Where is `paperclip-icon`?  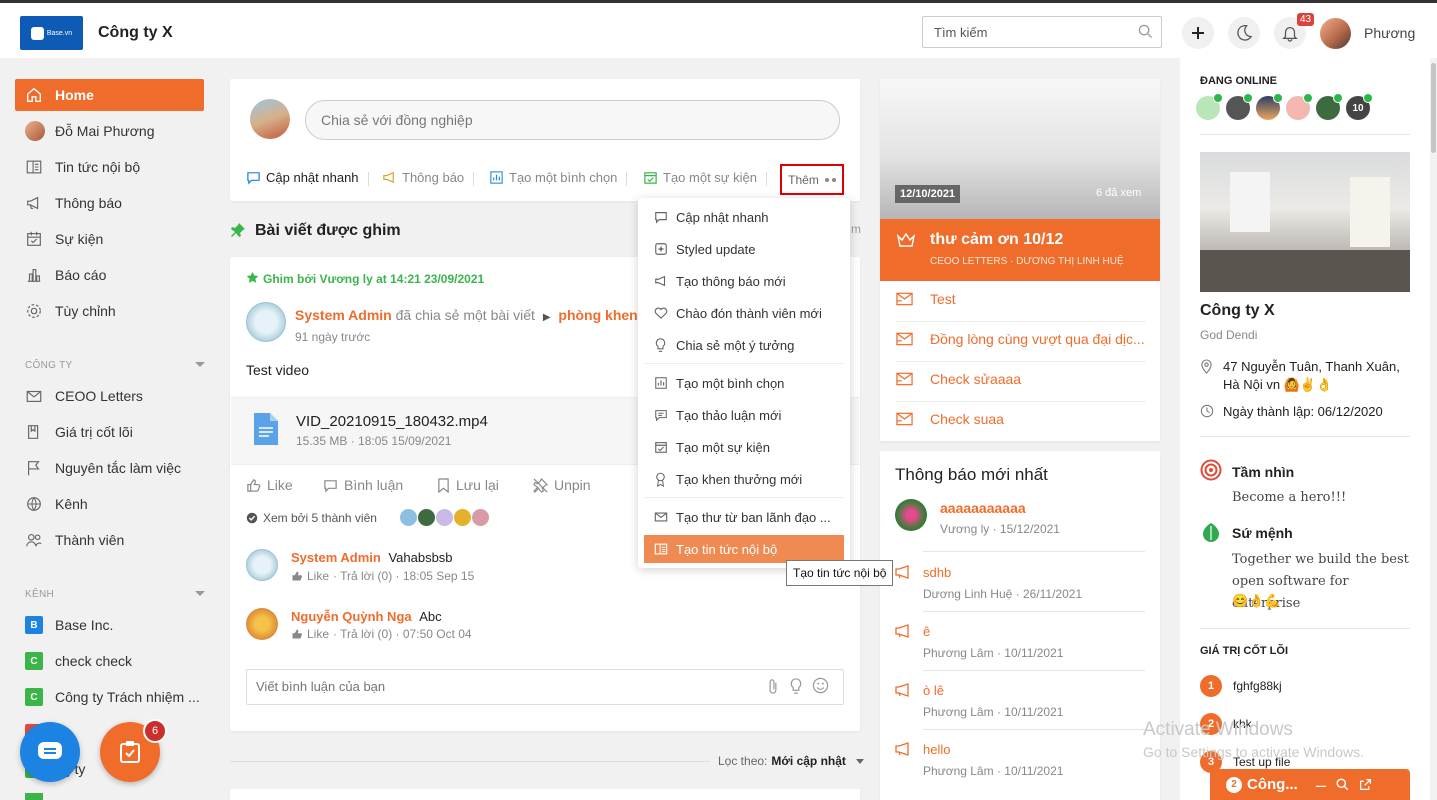 paperclip-icon is located at coordinates (773, 686).